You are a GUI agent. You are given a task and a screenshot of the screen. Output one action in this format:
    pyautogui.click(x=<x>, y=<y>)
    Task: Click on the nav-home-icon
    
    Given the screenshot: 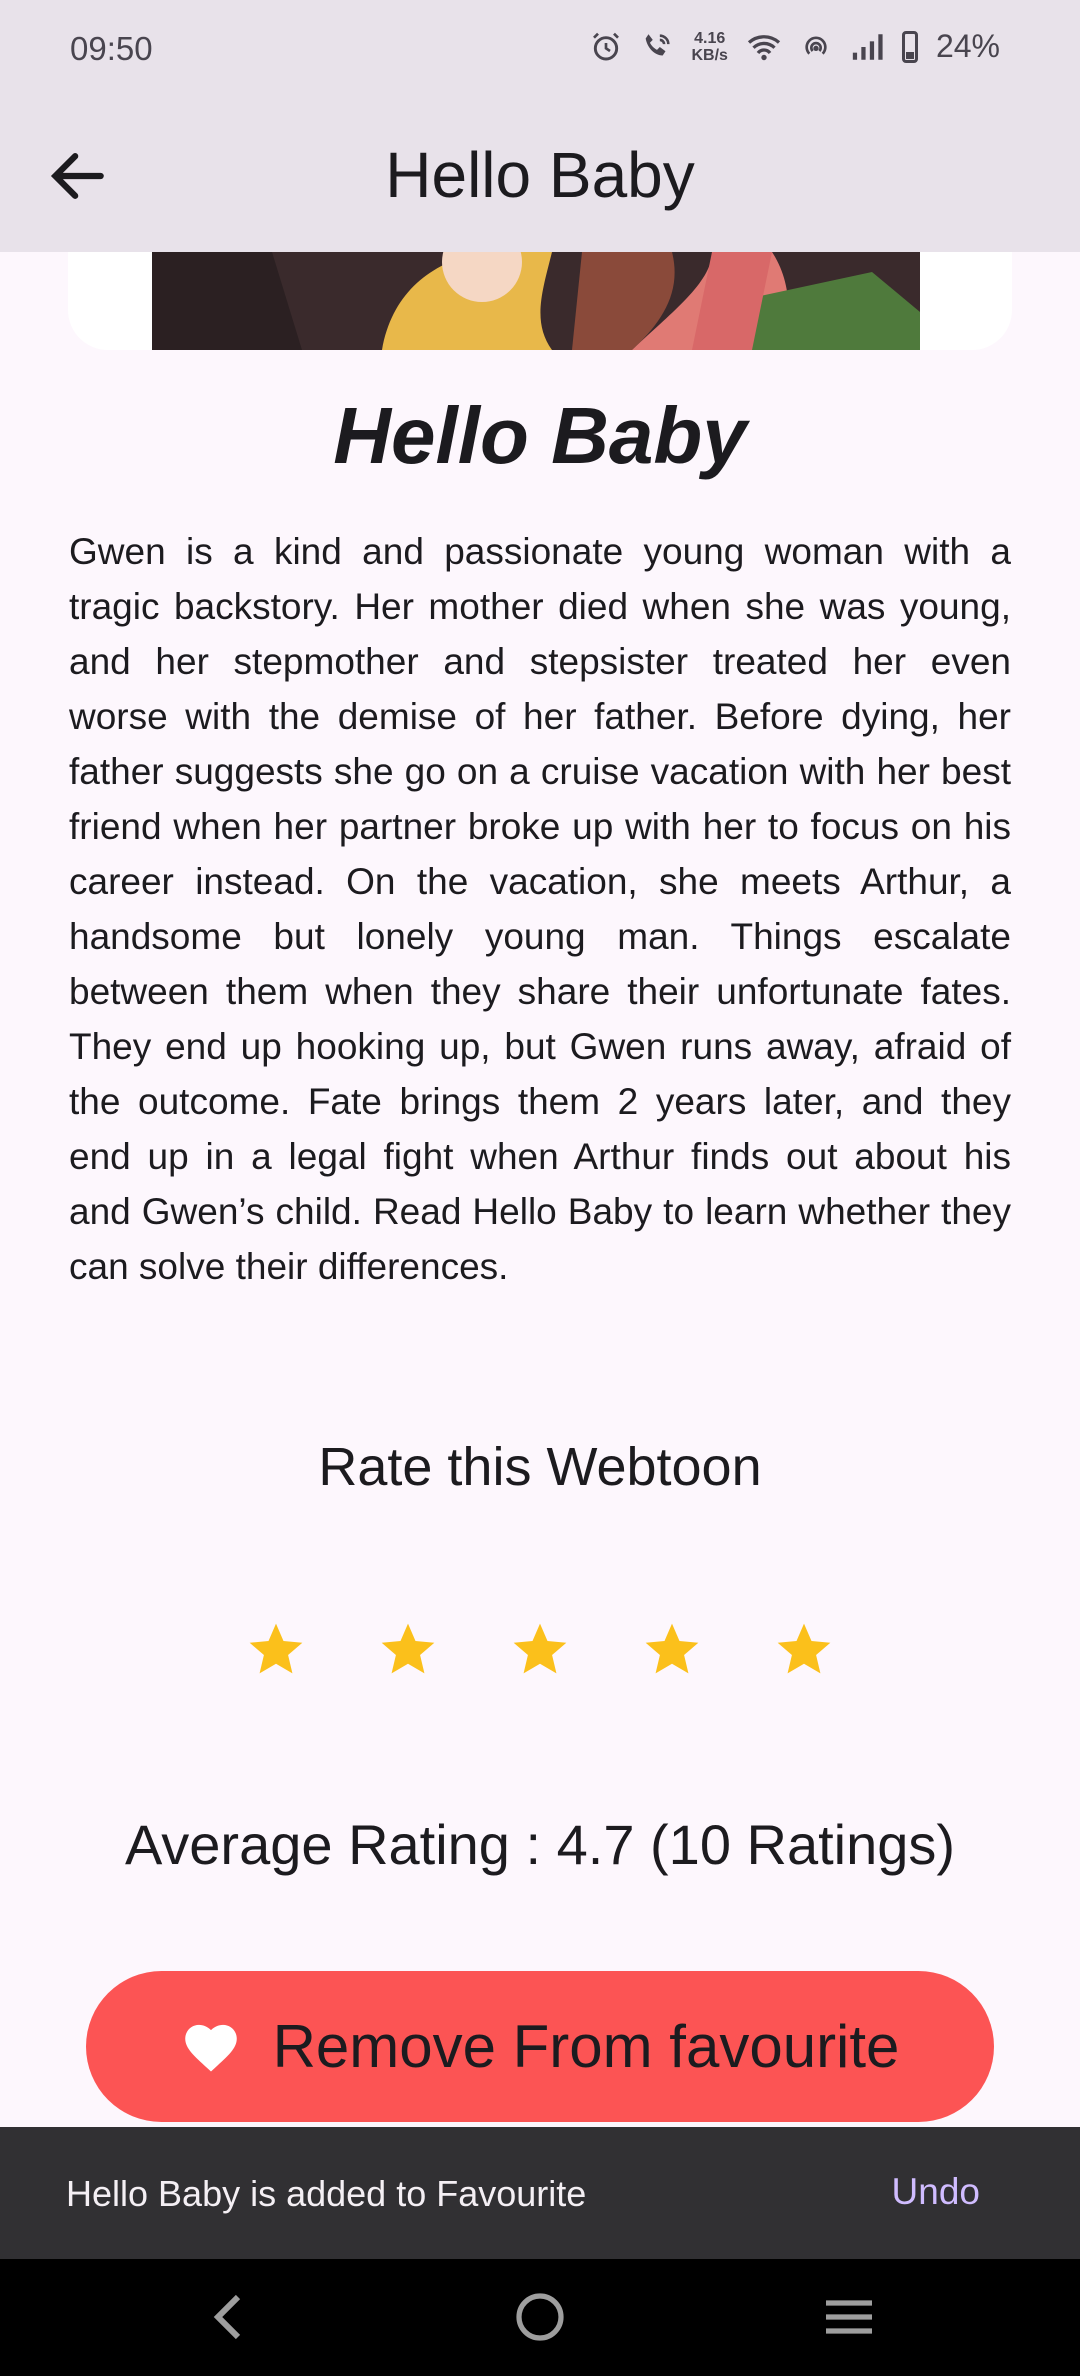 What is the action you would take?
    pyautogui.click(x=540, y=2317)
    